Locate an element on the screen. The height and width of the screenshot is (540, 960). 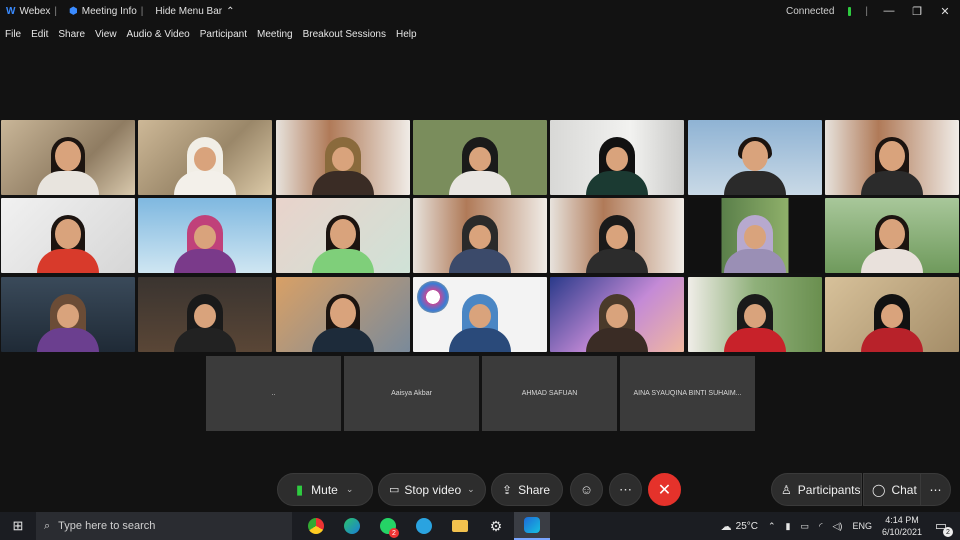
smiley-icon: ☺ is located at coordinates (586, 489).